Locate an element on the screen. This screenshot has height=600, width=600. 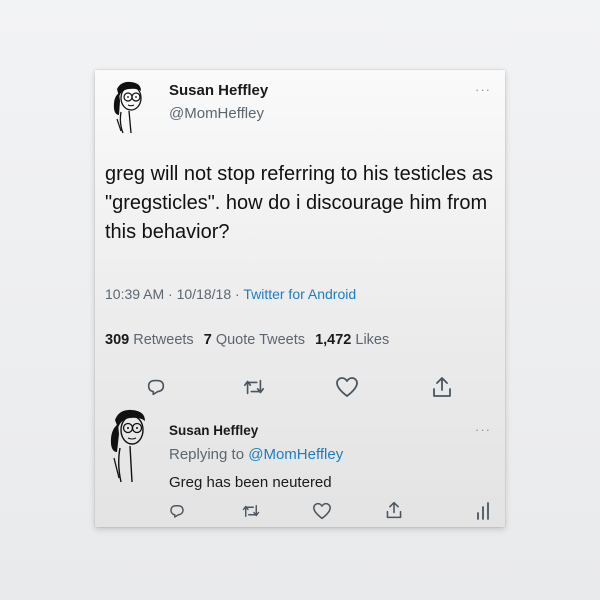
reply-text: Greg has been neutered is located at coordinates (250, 482).